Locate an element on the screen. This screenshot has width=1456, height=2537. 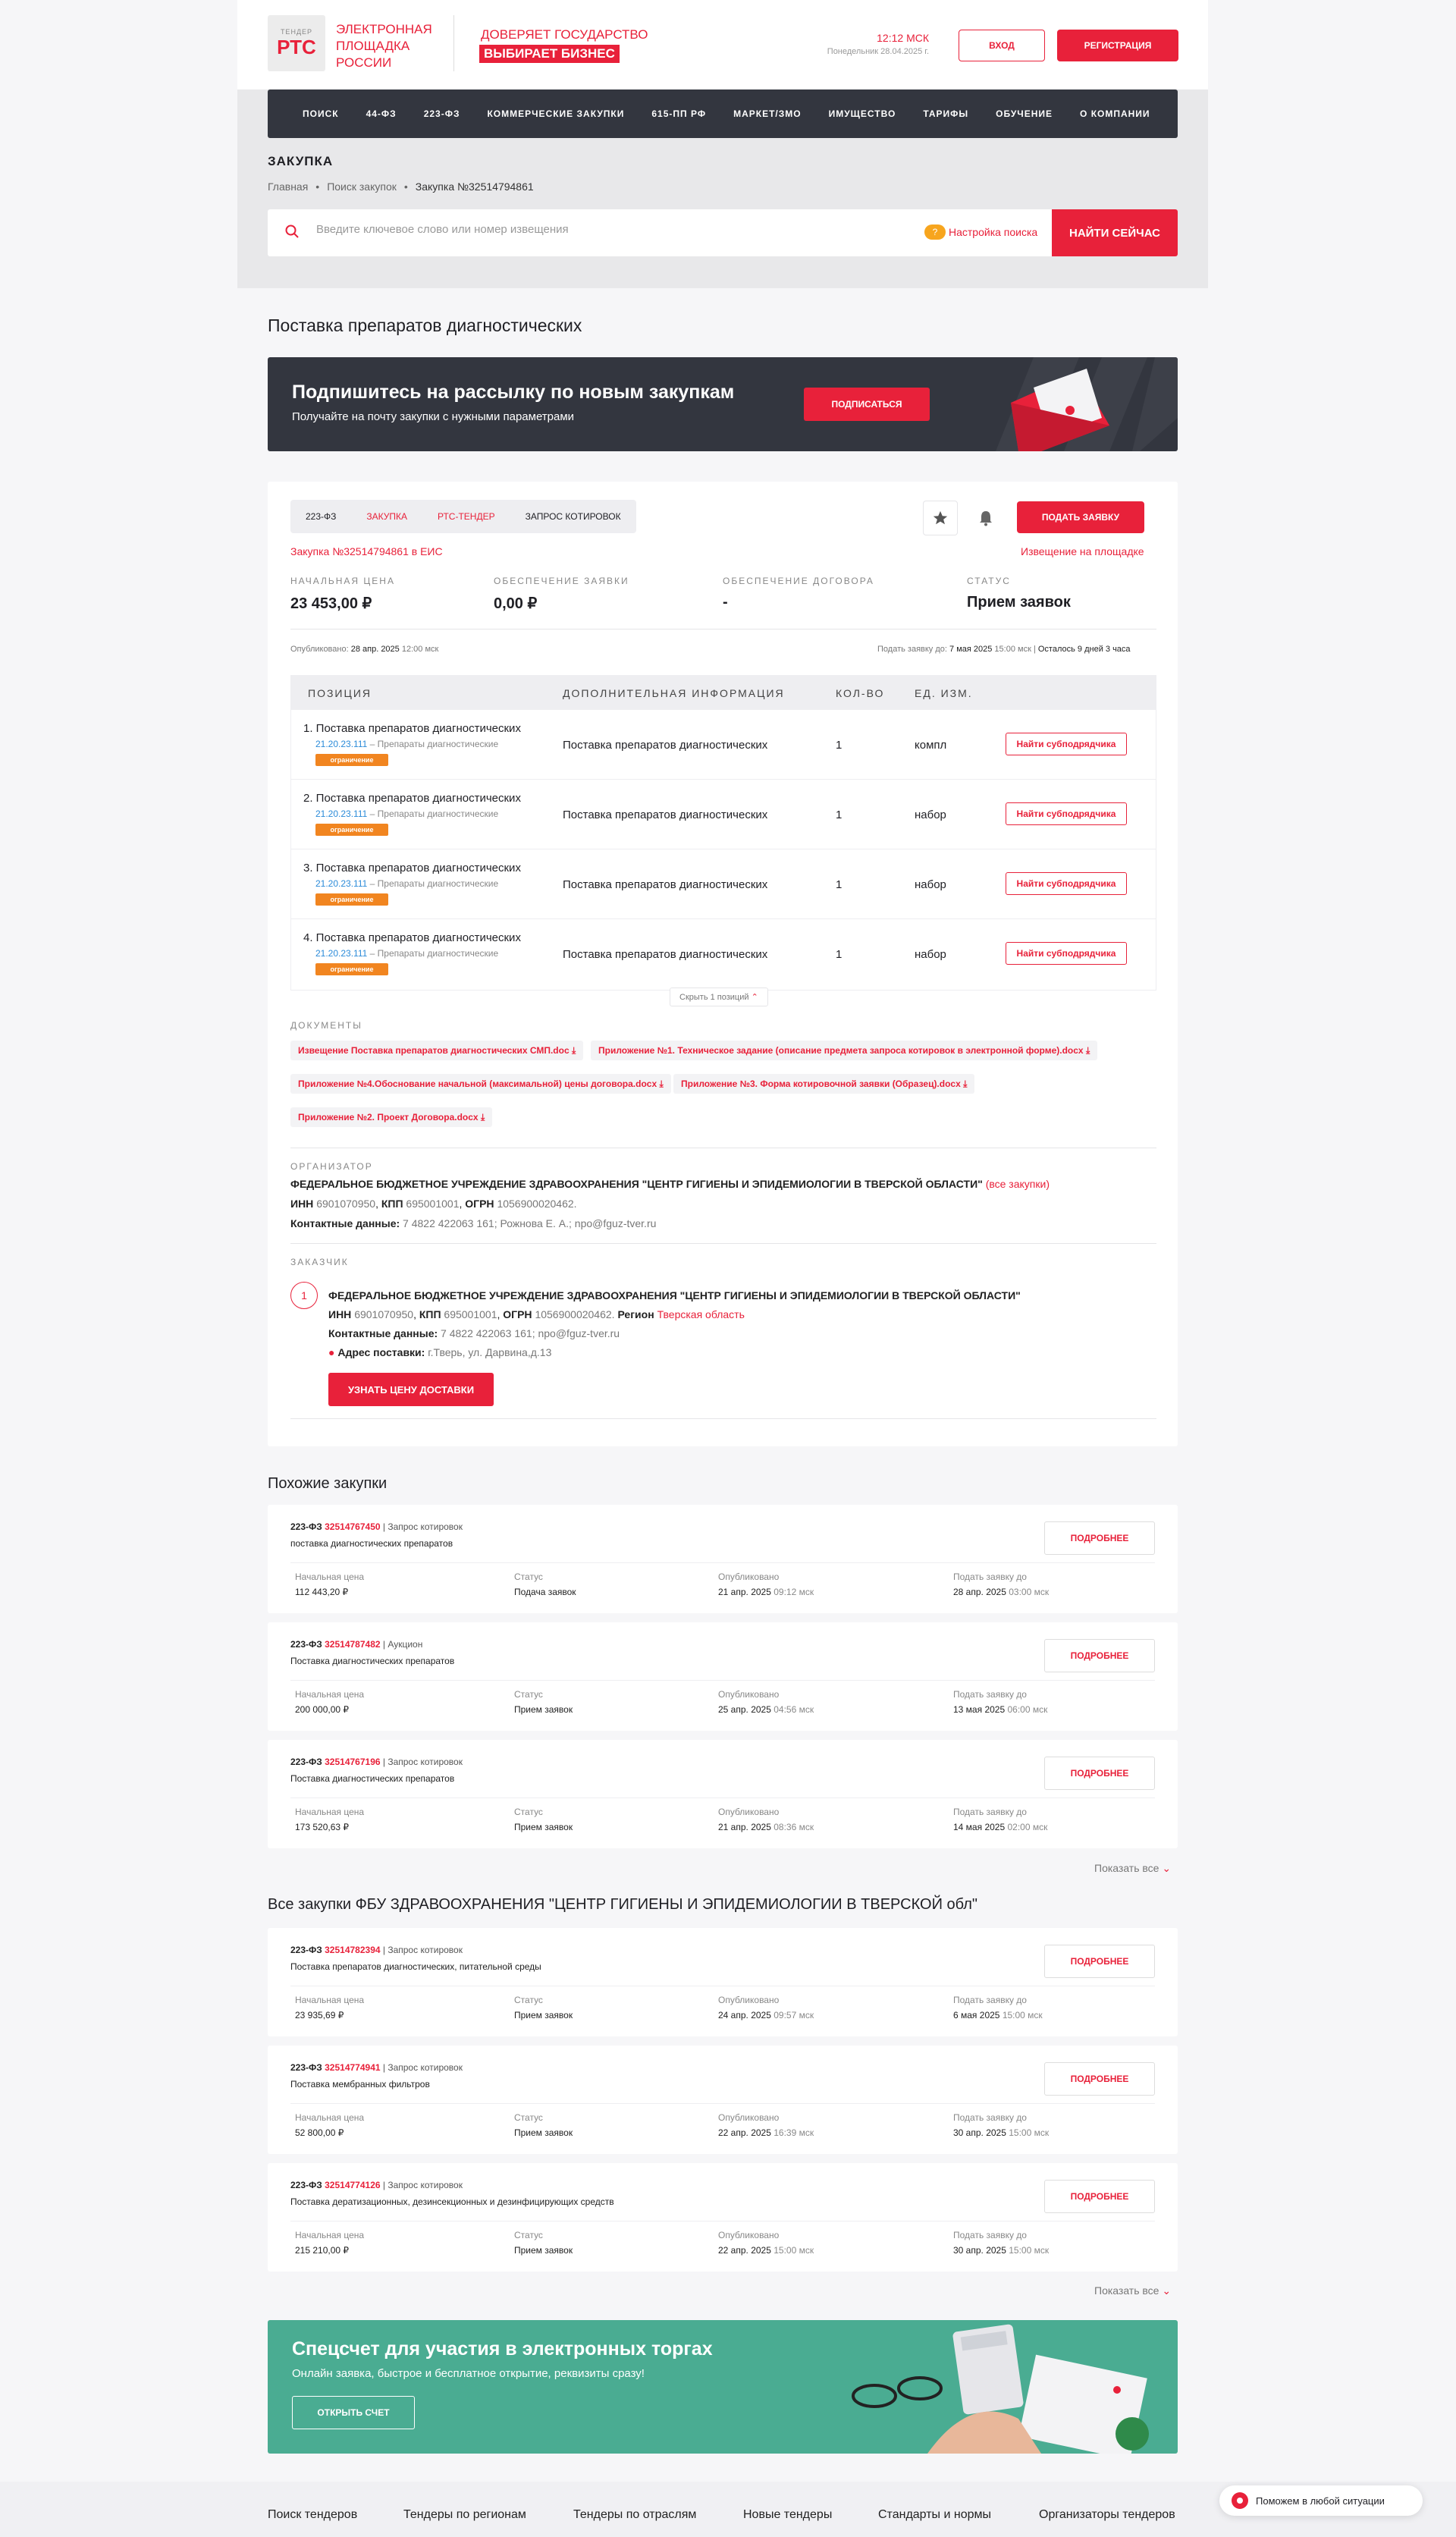
notice-link: Извещение на площадке is located at coordinates (1082, 551).